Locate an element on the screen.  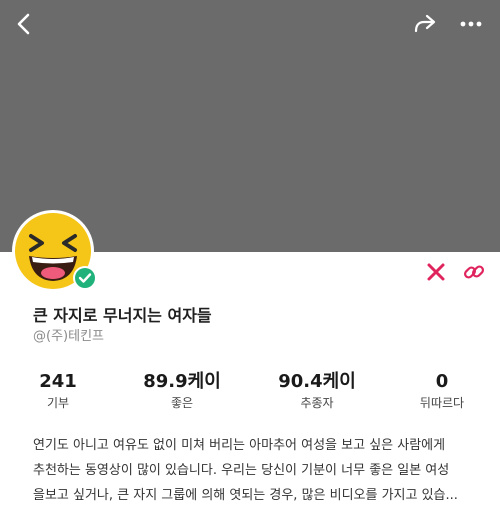
stat-donations: 241 기부 is located at coordinates (58, 391).